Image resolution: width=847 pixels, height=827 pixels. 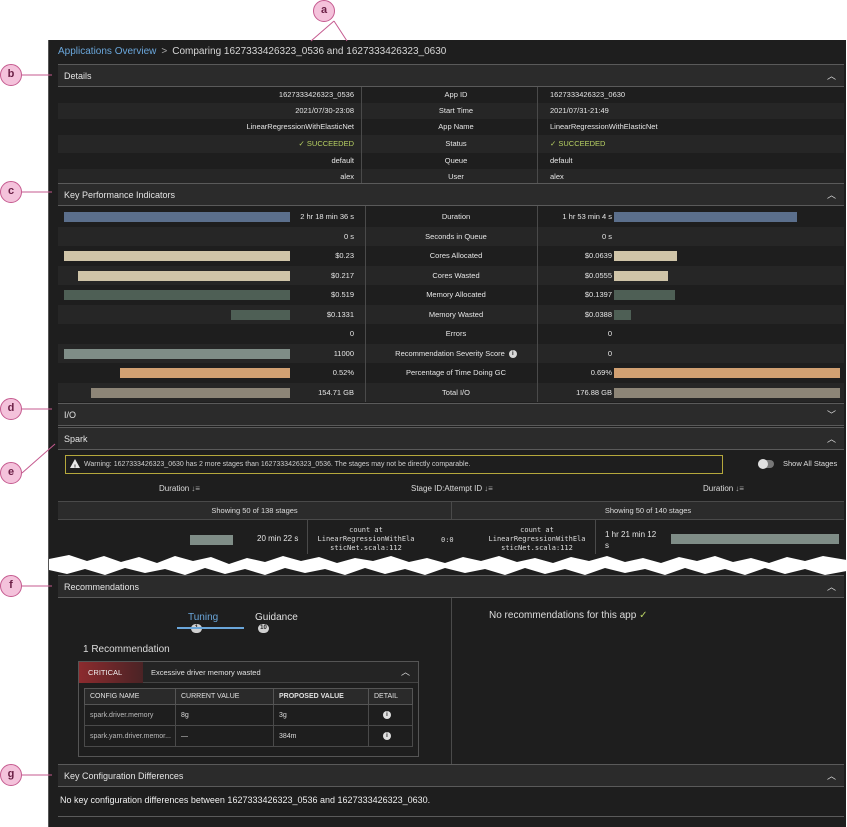 What do you see at coordinates (390, 696) in the screenshot?
I see `column-header: DETAIL` at bounding box center [390, 696].